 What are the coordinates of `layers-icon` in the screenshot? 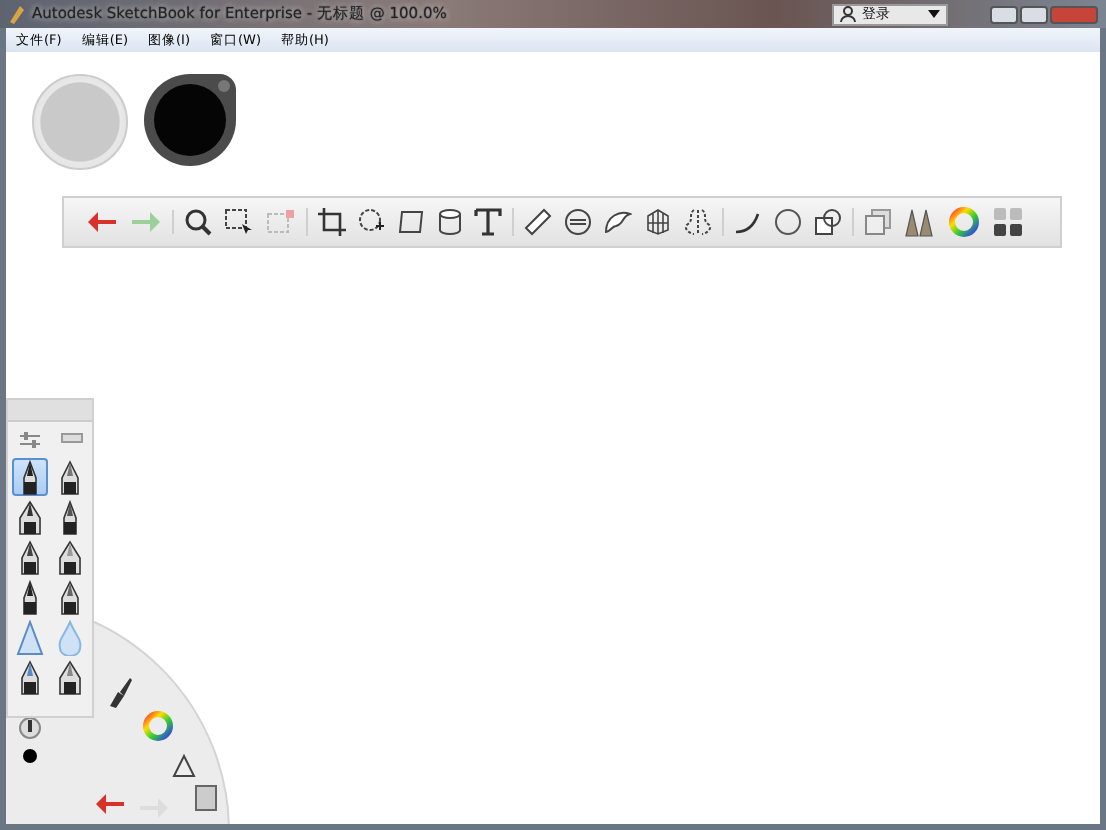 It's located at (878, 222).